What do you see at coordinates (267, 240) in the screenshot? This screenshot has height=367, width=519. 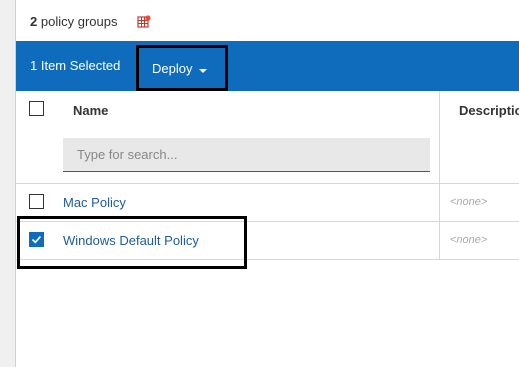 I see `table-row: Windows Default Policy <none>` at bounding box center [267, 240].